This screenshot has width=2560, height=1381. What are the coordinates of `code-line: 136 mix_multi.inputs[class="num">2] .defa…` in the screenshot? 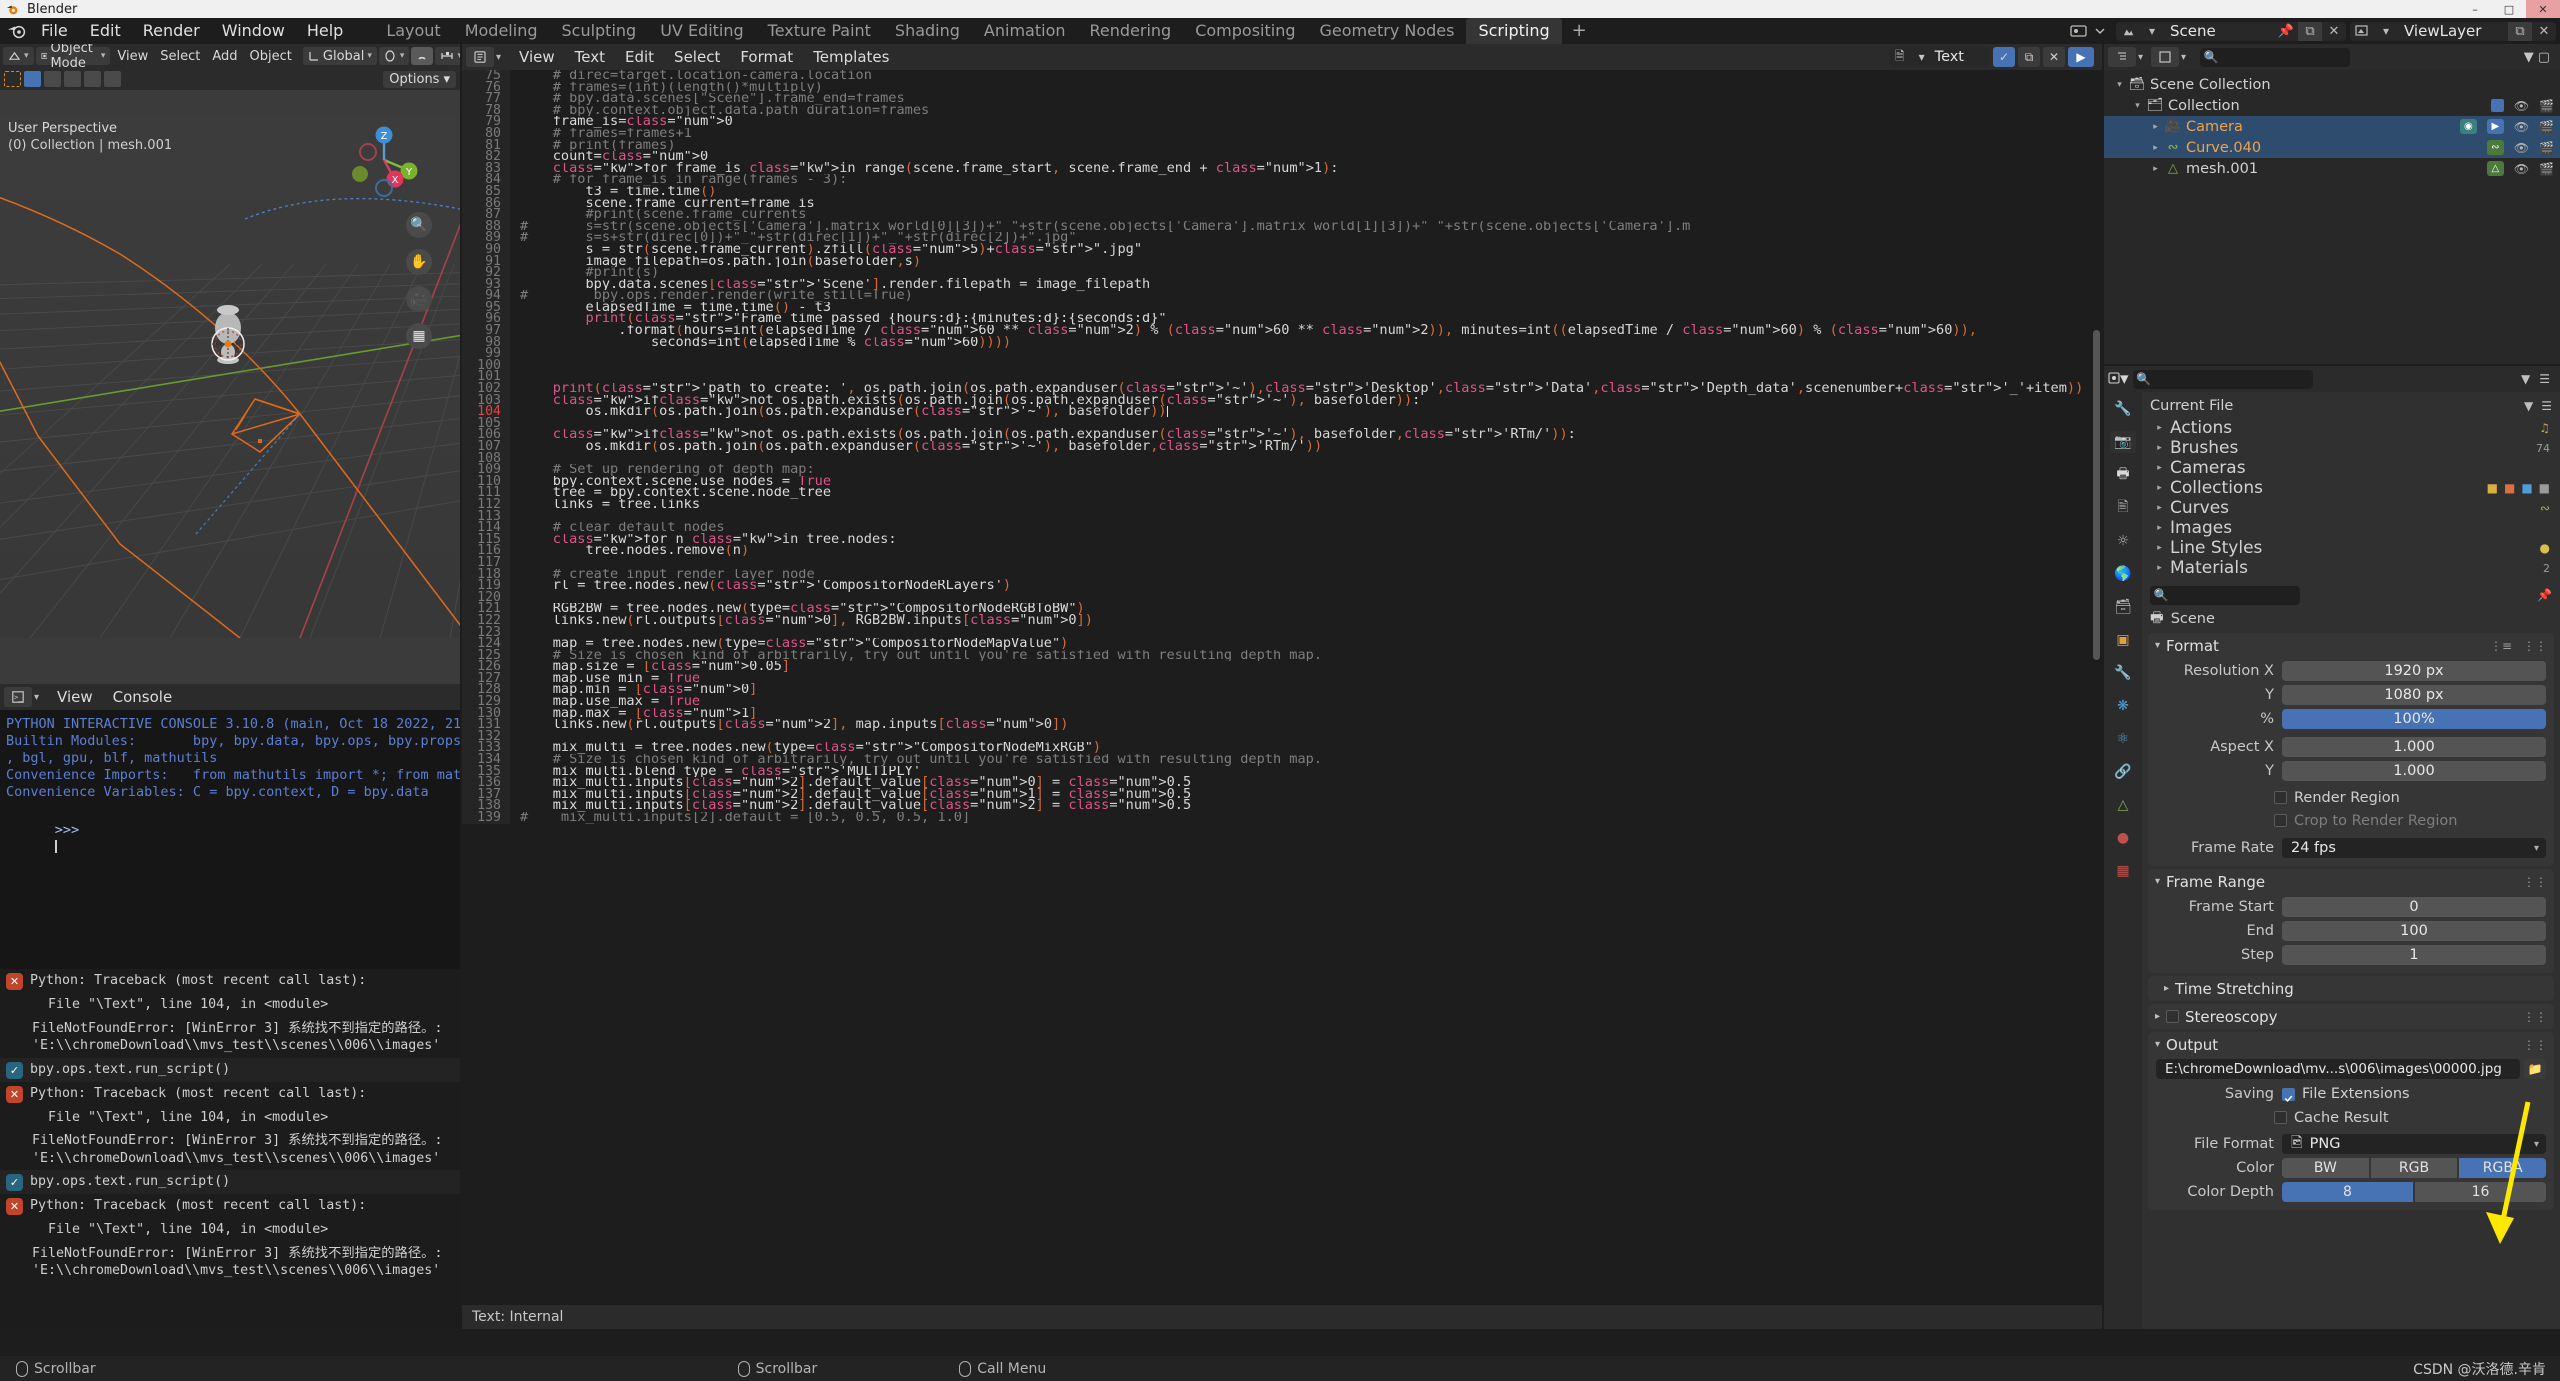 It's located at (1282, 782).